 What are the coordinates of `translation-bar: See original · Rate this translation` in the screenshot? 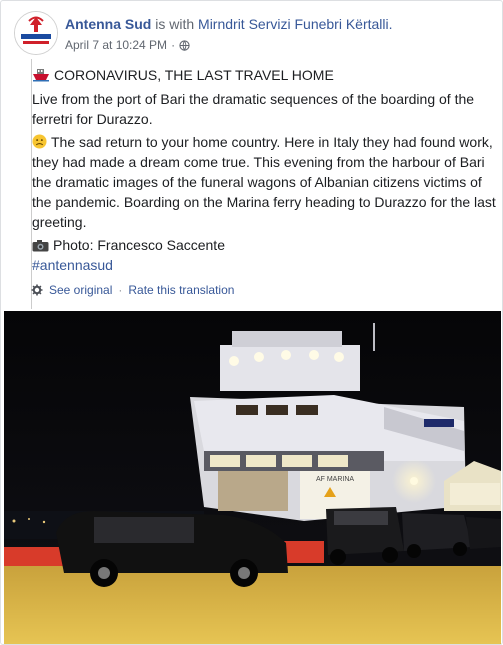 It's located at (132, 290).